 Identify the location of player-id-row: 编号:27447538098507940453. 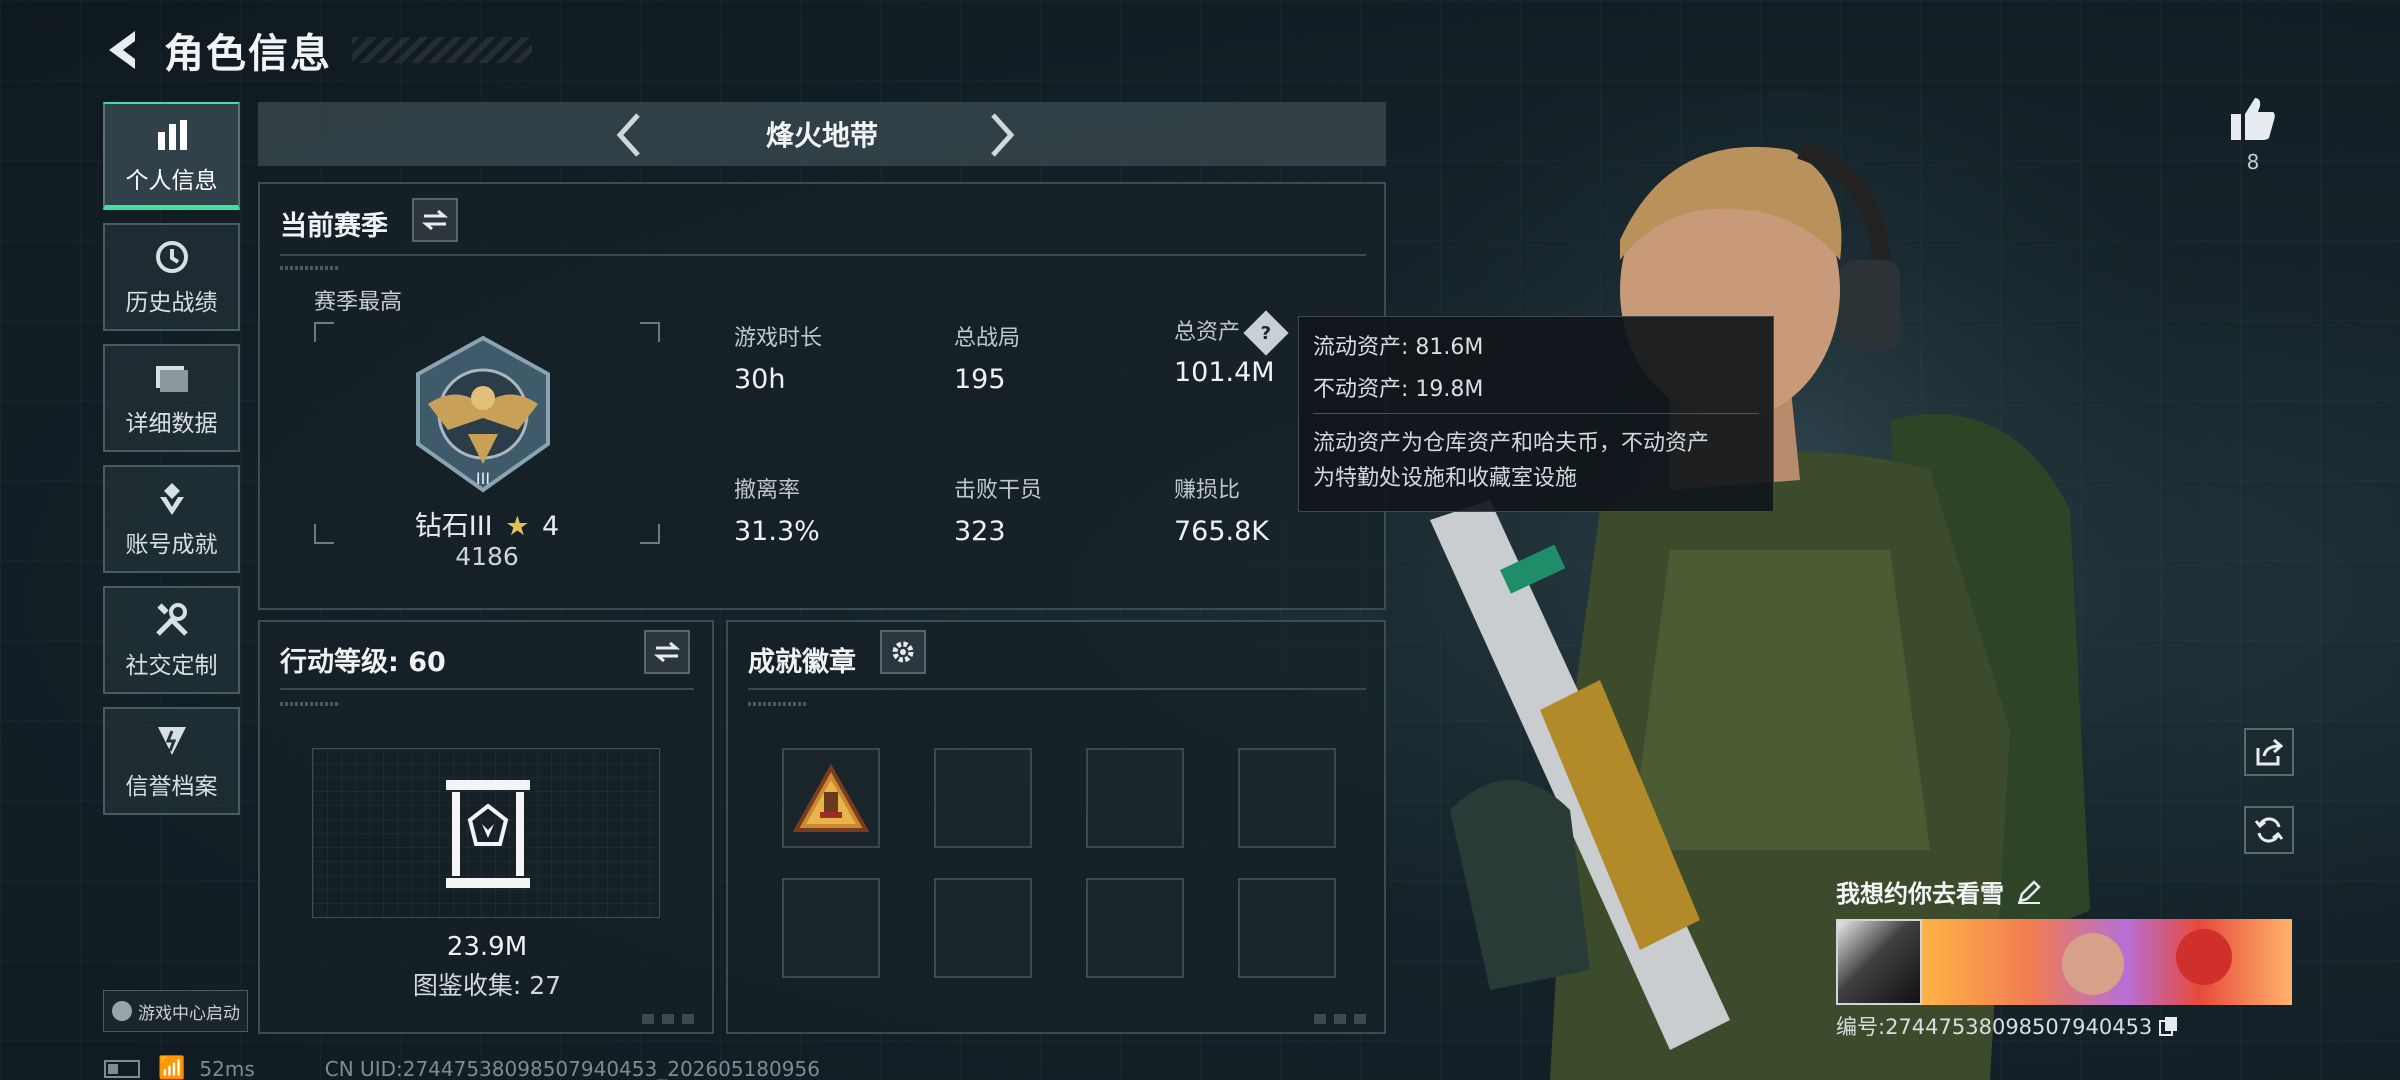
(2064, 1026).